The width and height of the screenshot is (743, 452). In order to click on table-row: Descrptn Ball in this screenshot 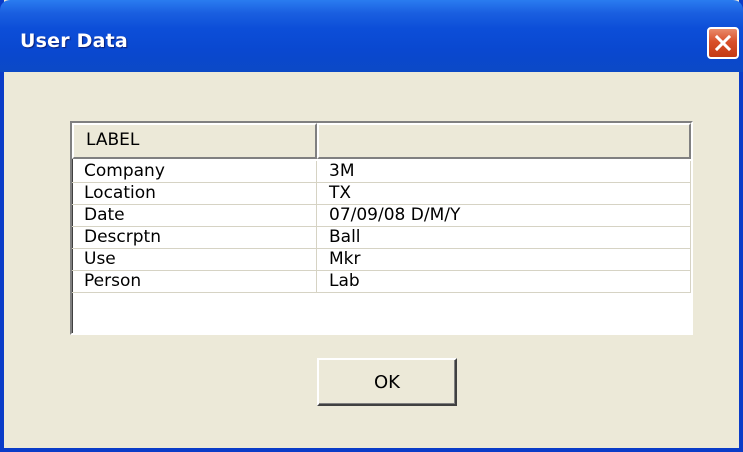, I will do `click(381, 238)`.